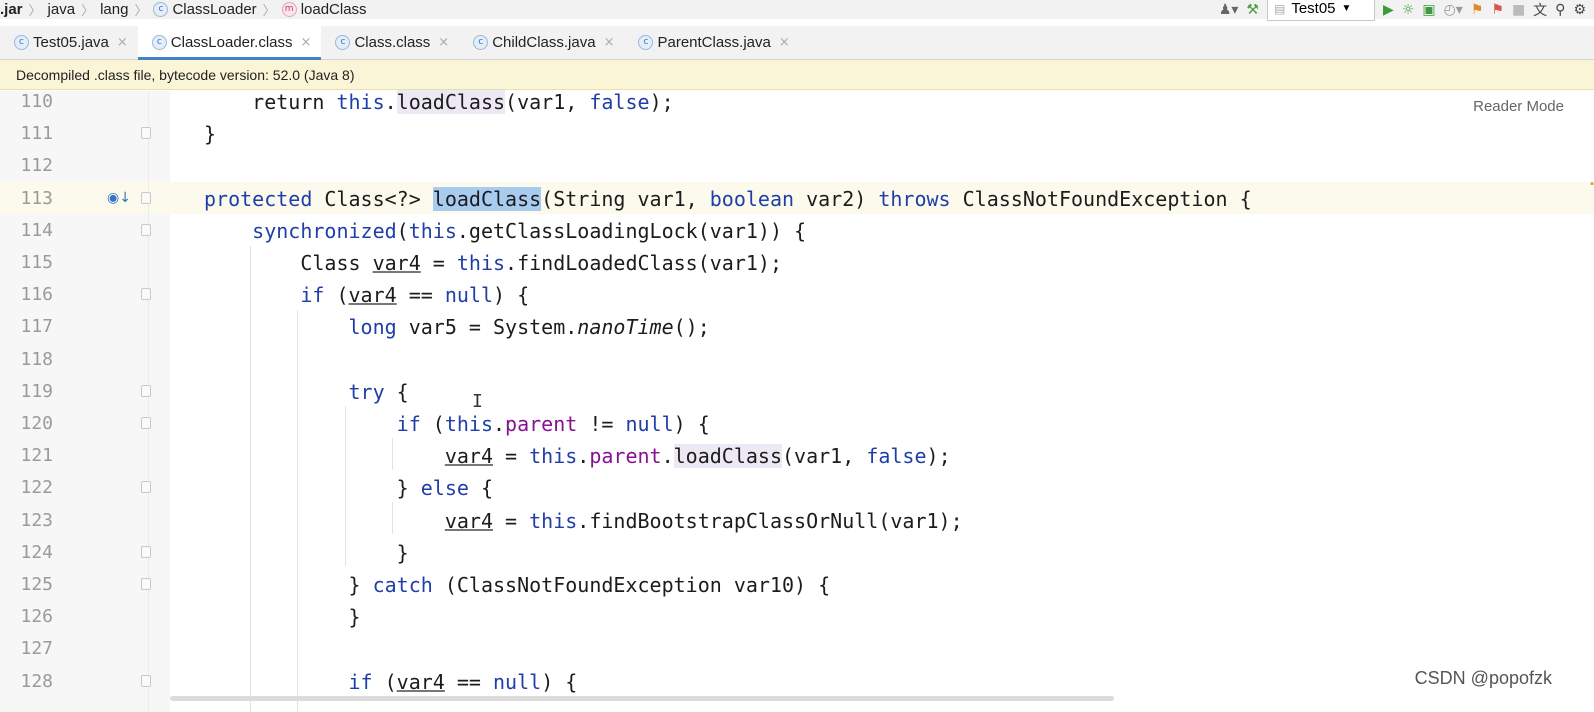 The image size is (1594, 712). Describe the element at coordinates (797, 488) in the screenshot. I see `code-line: 122 } else {` at that location.